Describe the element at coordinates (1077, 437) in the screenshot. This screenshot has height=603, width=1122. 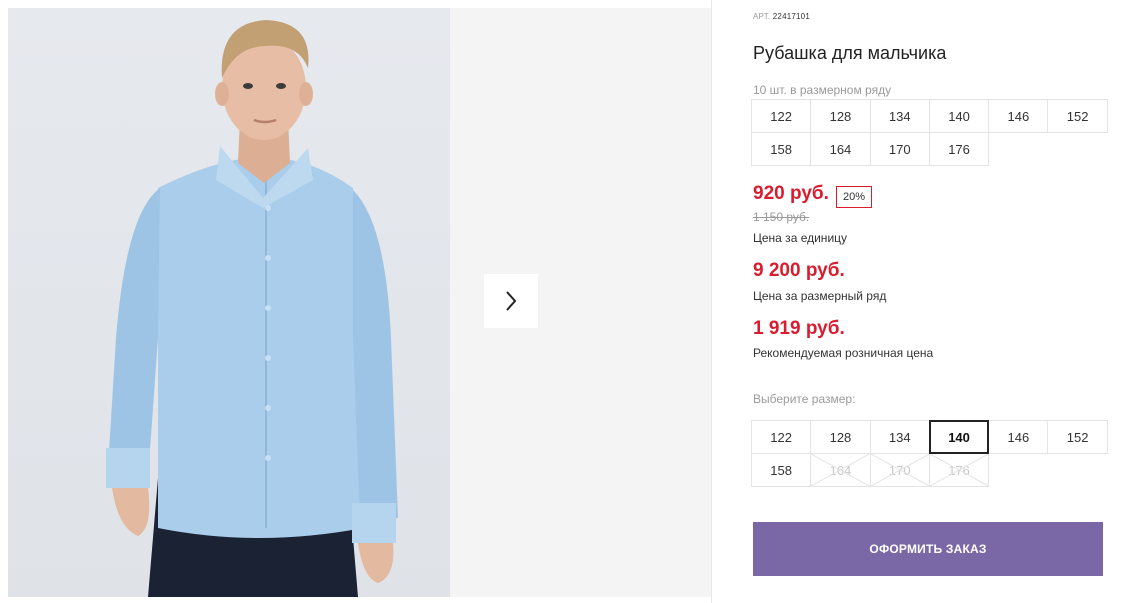
I see `size-option: 152` at that location.